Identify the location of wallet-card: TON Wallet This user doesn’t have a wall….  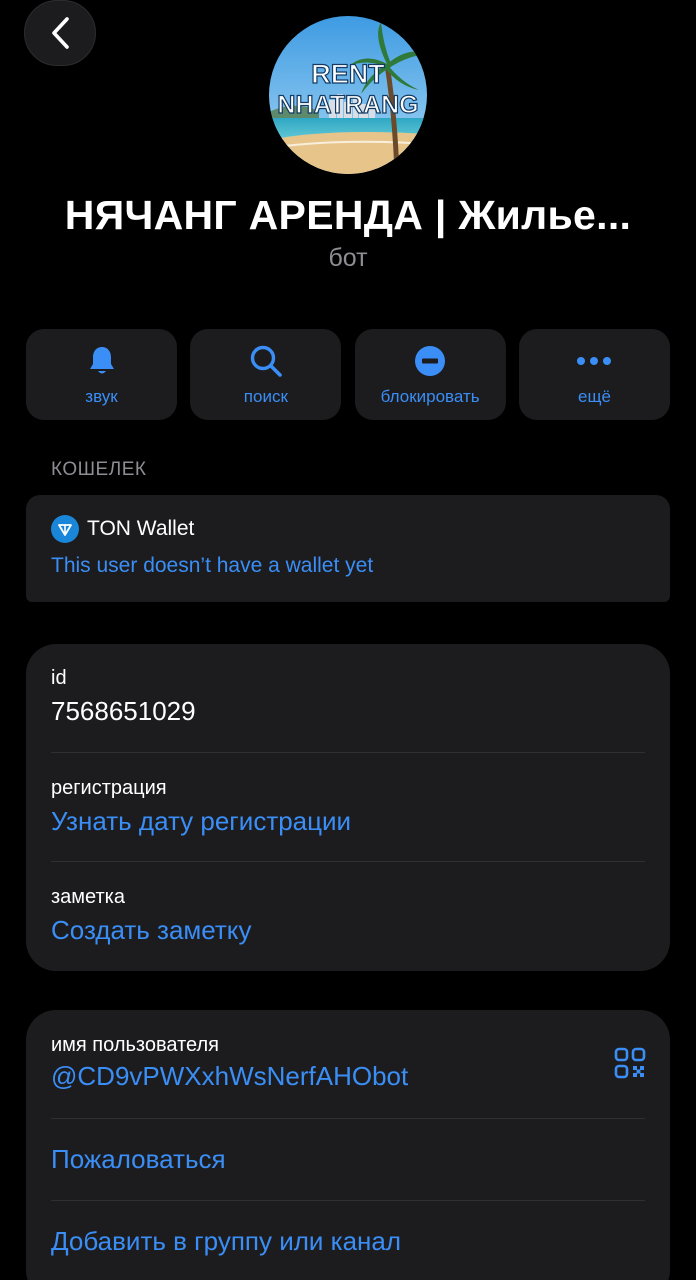
(348, 548).